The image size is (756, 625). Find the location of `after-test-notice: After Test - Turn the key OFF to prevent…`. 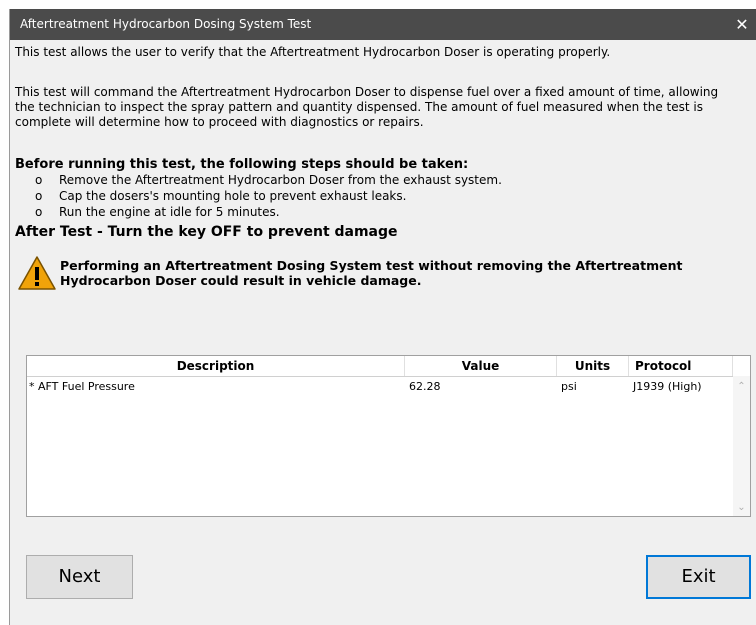

after-test-notice: After Test - Turn the key OFF to prevent… is located at coordinates (206, 232).